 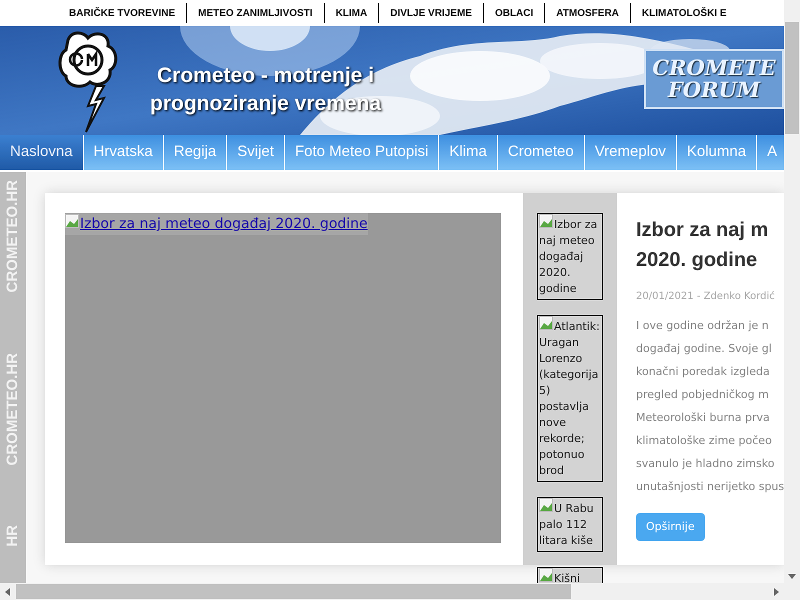 What do you see at coordinates (704, 441) in the screenshot?
I see `article-text: klimatološke zime počeo` at bounding box center [704, 441].